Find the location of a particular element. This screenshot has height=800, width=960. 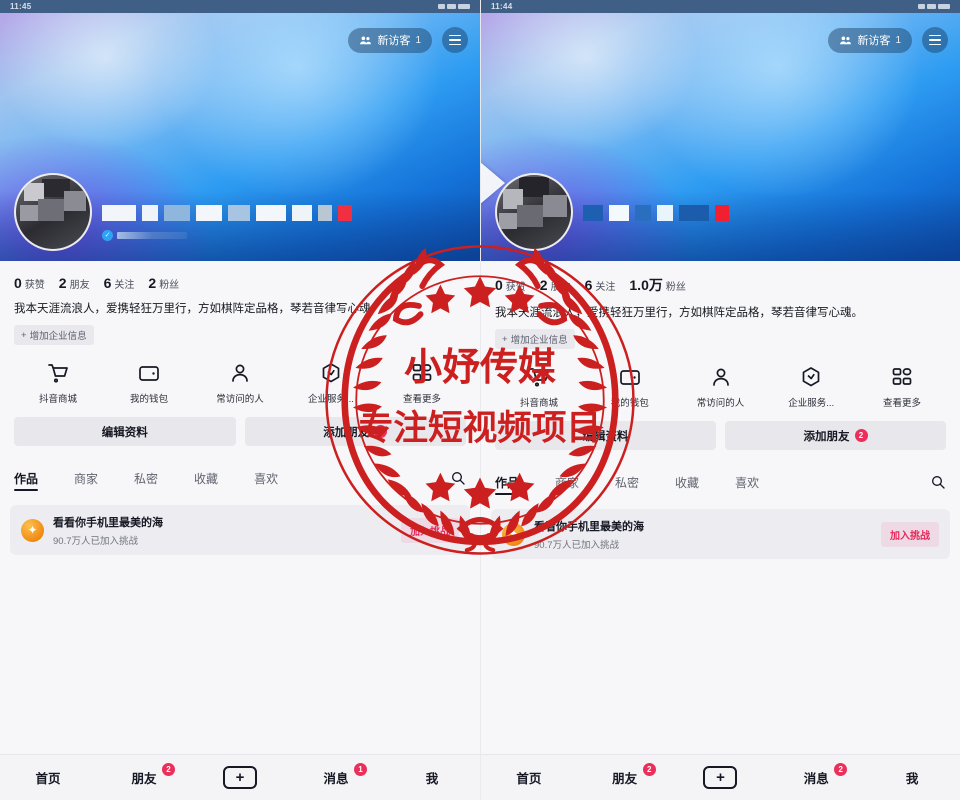

people-icon is located at coordinates (366, 40).